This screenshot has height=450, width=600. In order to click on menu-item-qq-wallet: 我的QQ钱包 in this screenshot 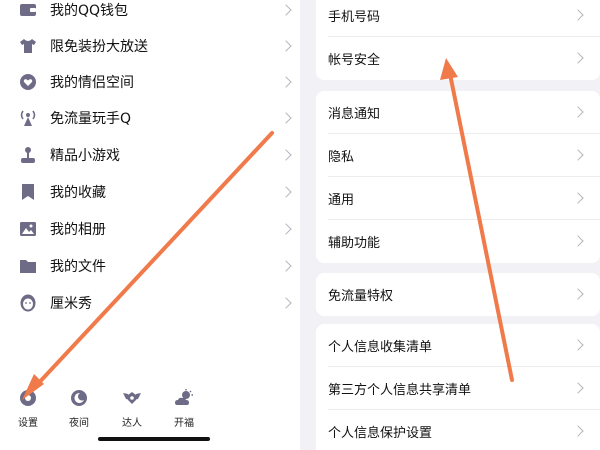, I will do `click(150, 14)`.